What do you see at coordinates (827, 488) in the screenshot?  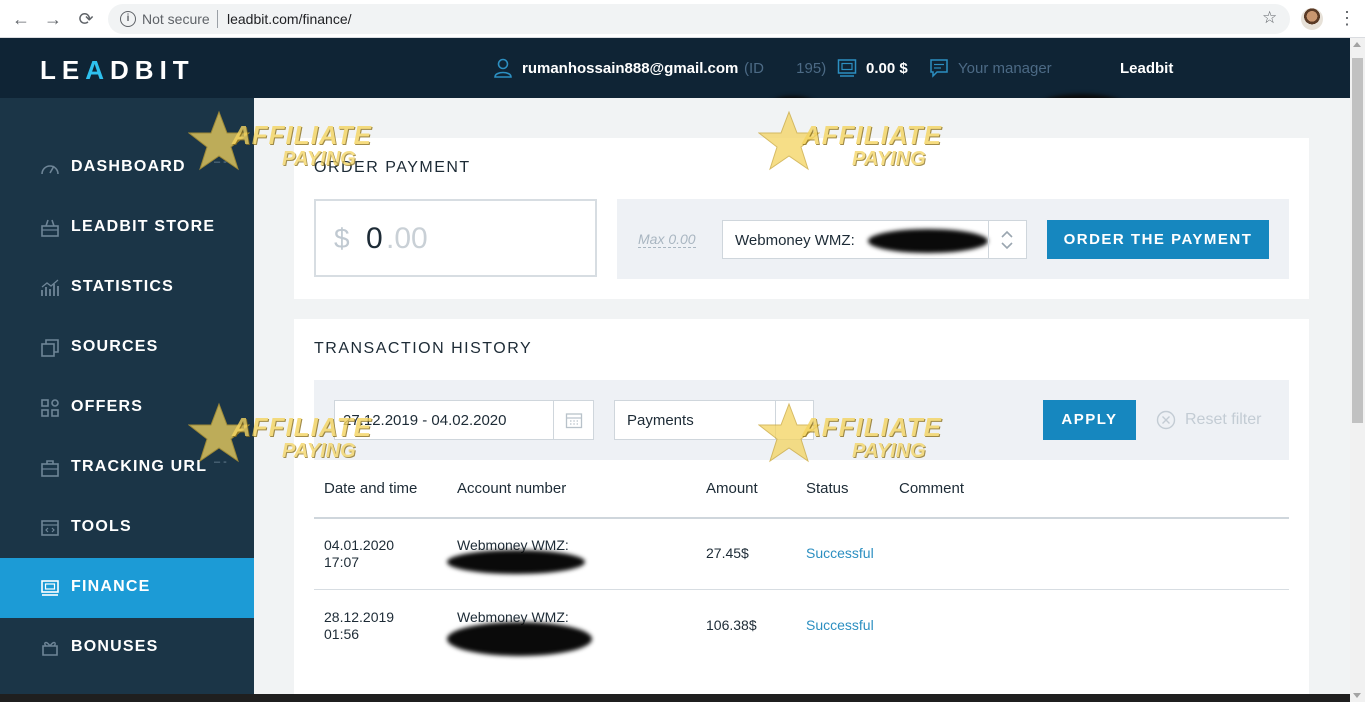 I see `column-header-status: Status` at bounding box center [827, 488].